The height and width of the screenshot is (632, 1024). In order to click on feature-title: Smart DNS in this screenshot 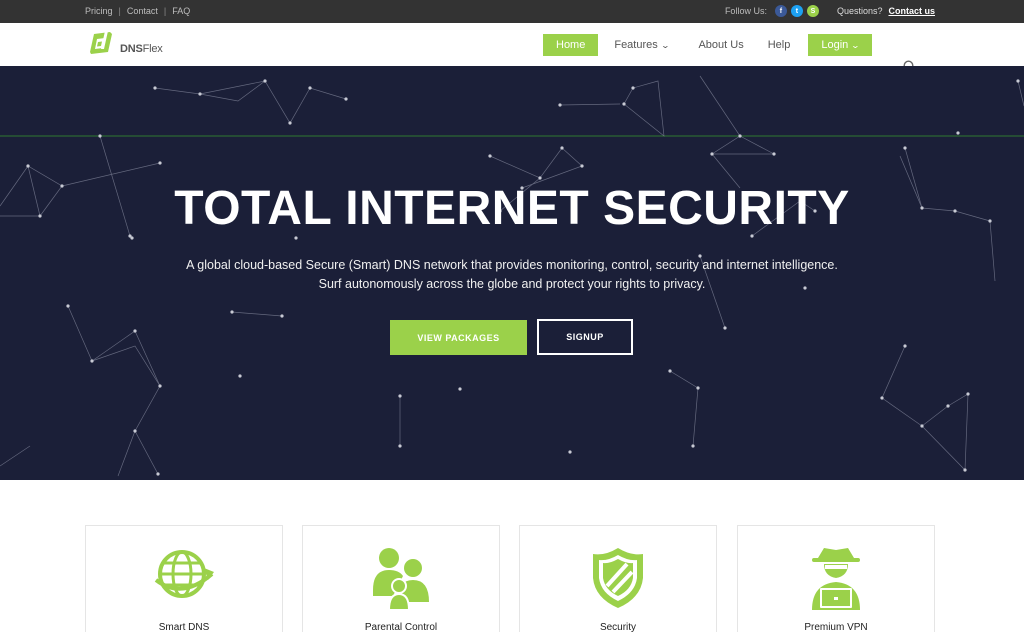, I will do `click(184, 627)`.